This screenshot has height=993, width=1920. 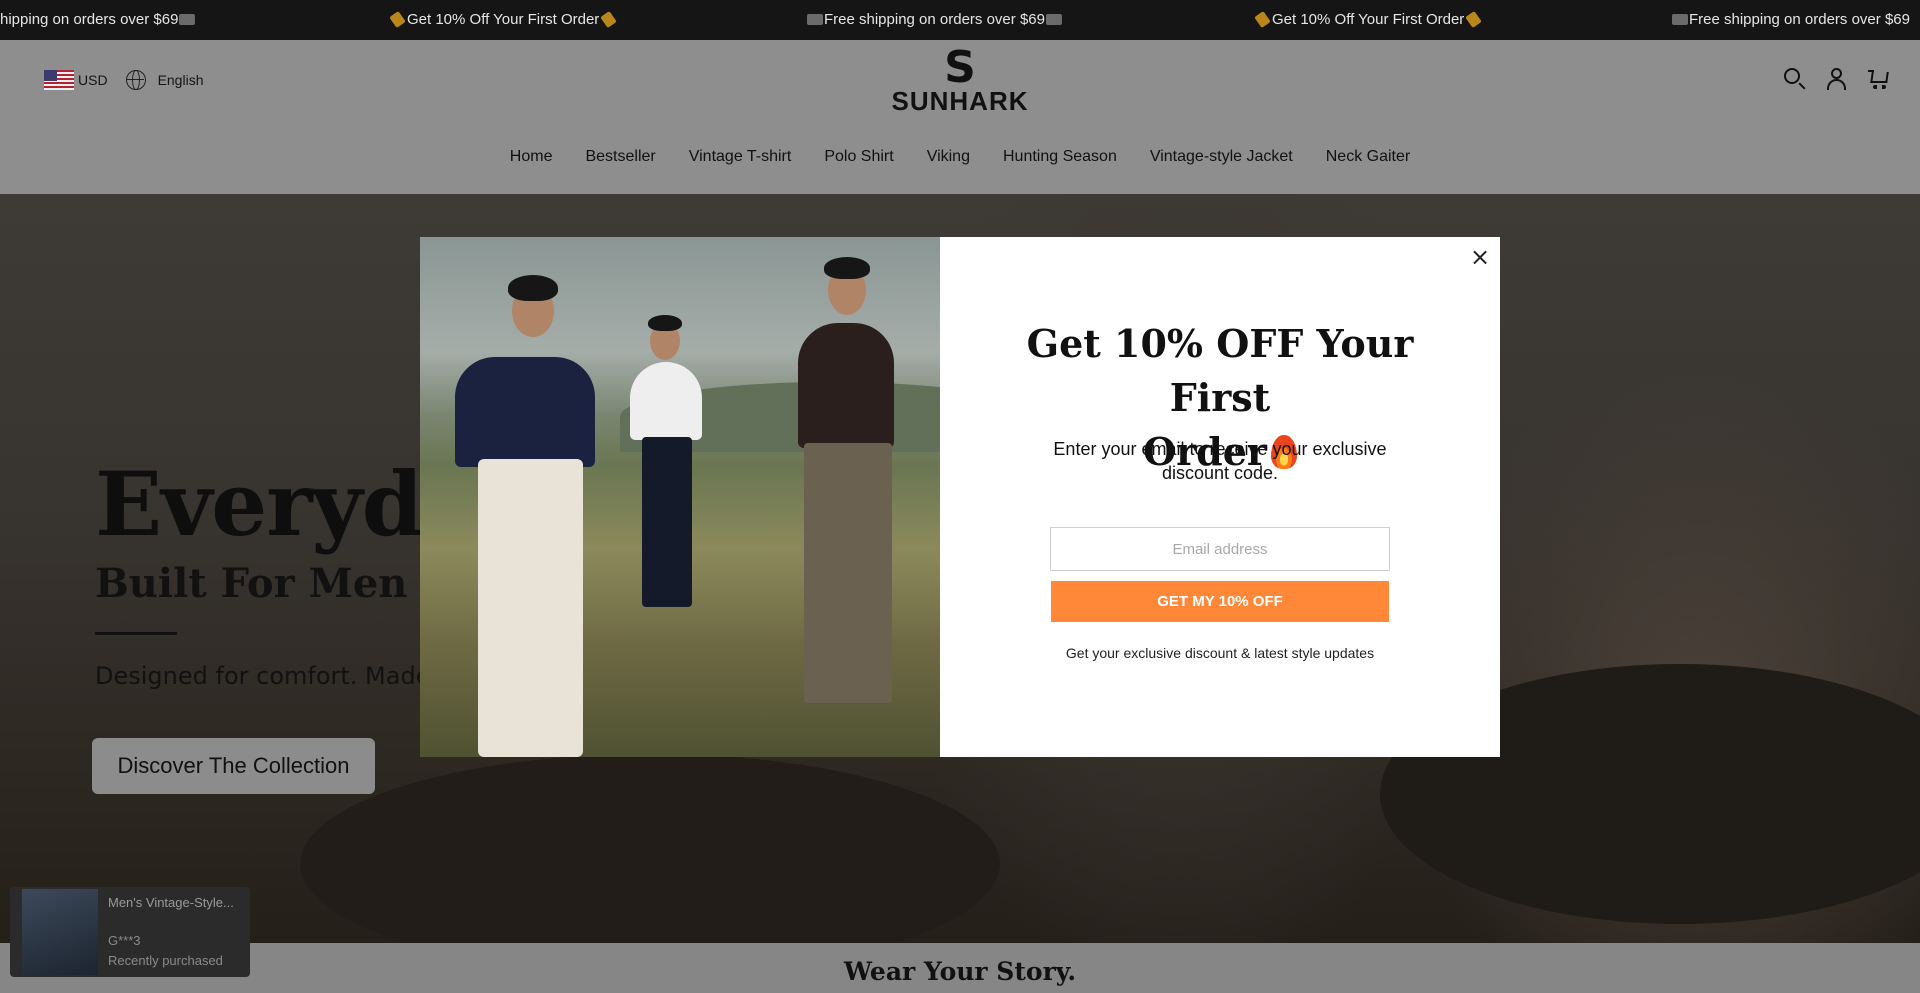 What do you see at coordinates (135, 80) in the screenshot?
I see `globe-icon` at bounding box center [135, 80].